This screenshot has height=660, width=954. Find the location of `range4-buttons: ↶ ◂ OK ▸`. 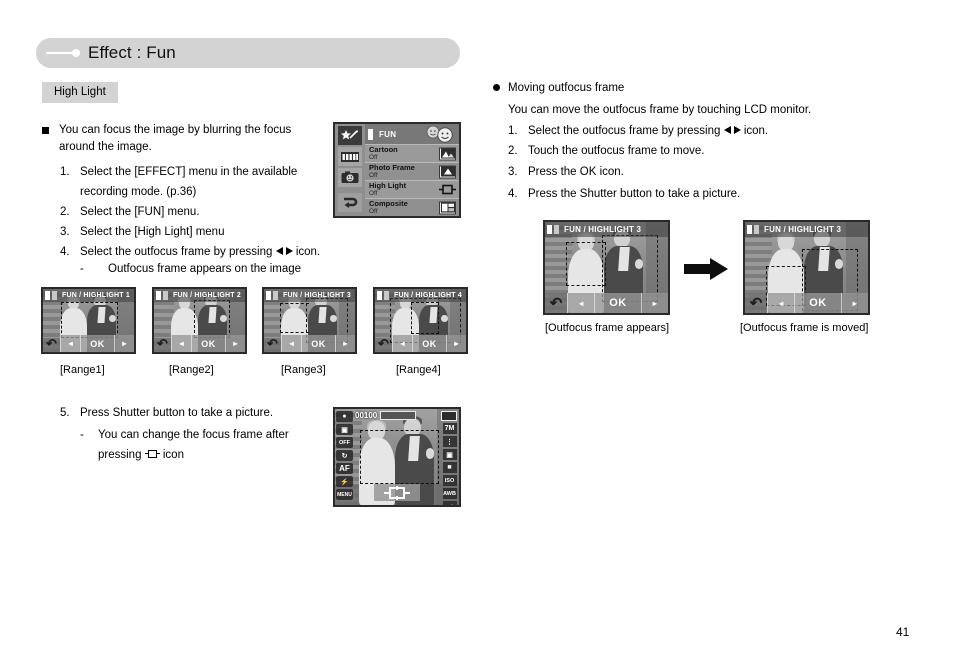

range4-buttons: ↶ ◂ OK ▸ is located at coordinates (420, 343).